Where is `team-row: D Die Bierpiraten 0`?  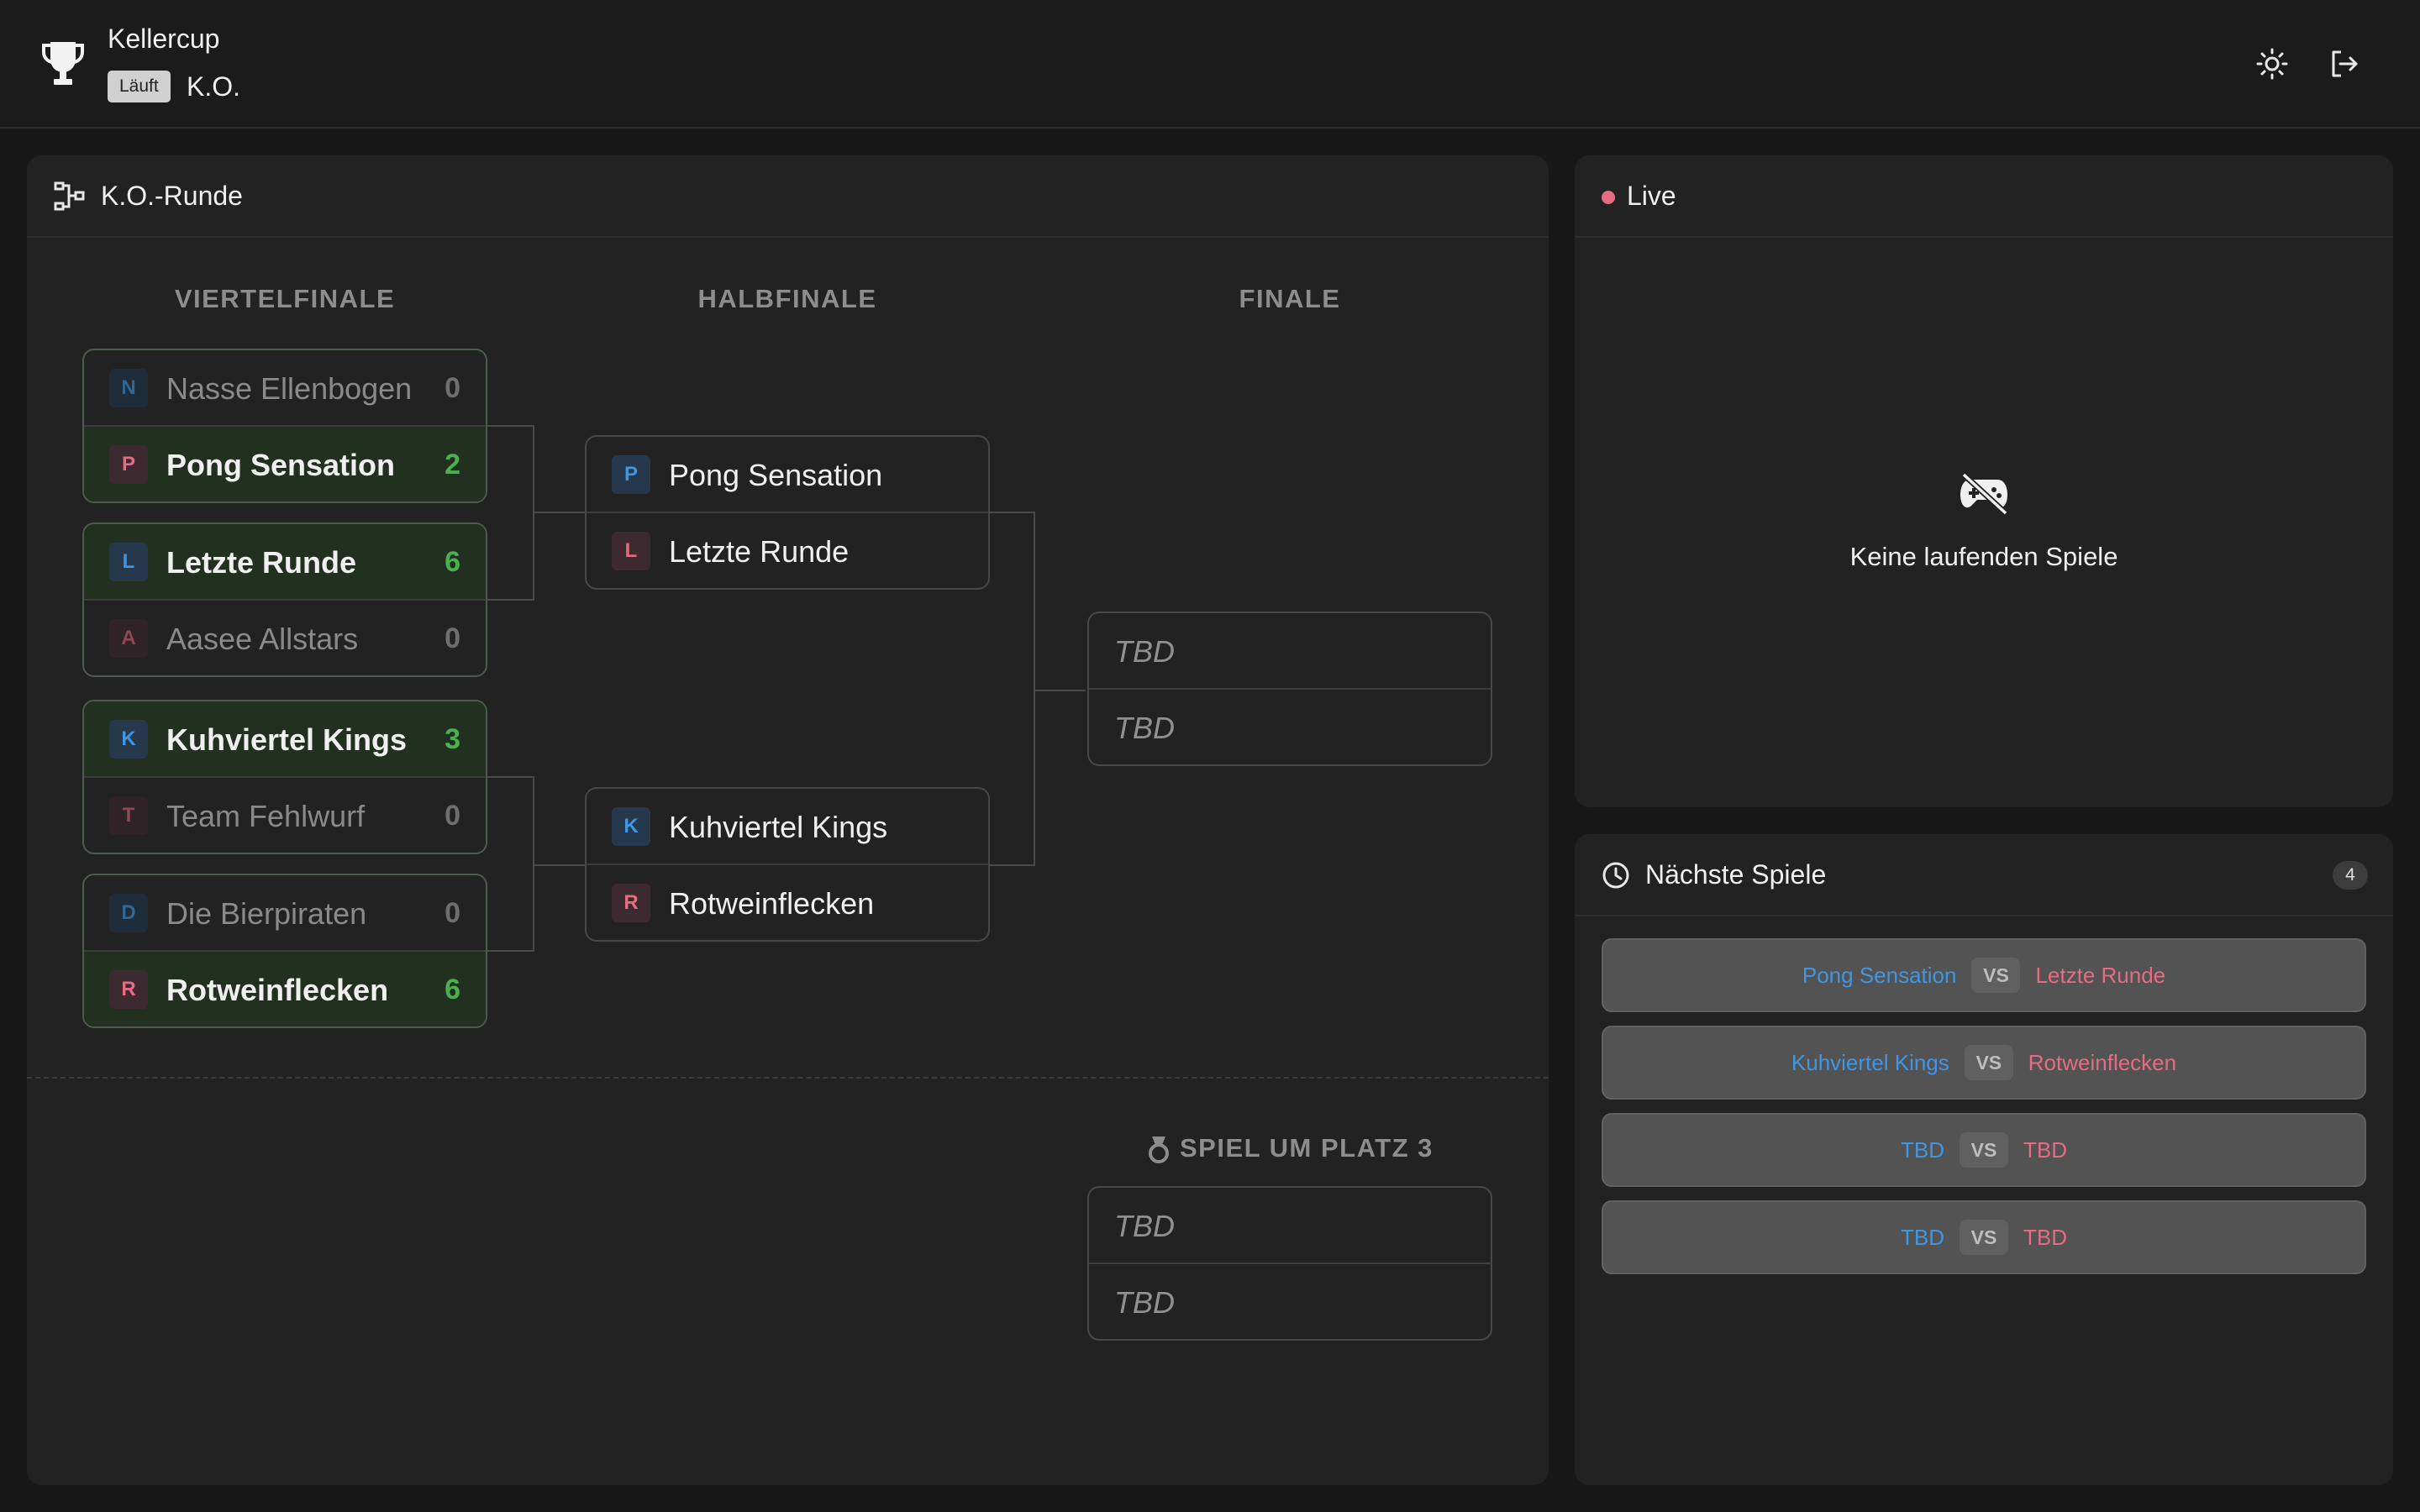
team-row: D Die Bierpiraten 0 is located at coordinates (285, 913).